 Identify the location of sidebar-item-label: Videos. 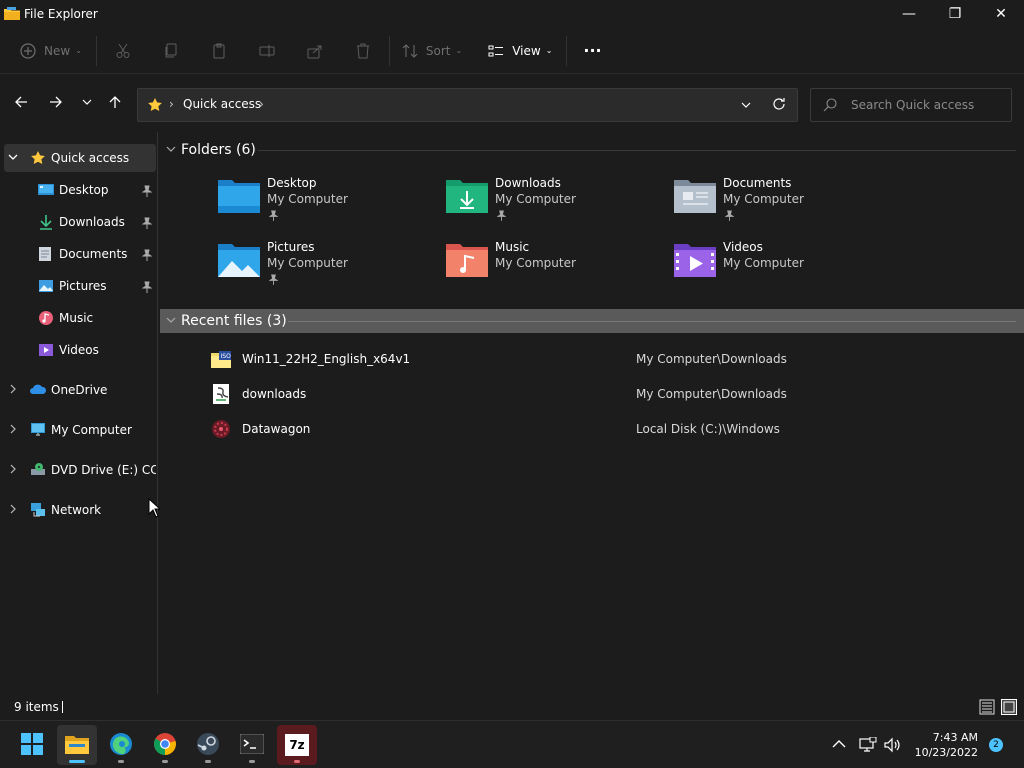
(79, 350).